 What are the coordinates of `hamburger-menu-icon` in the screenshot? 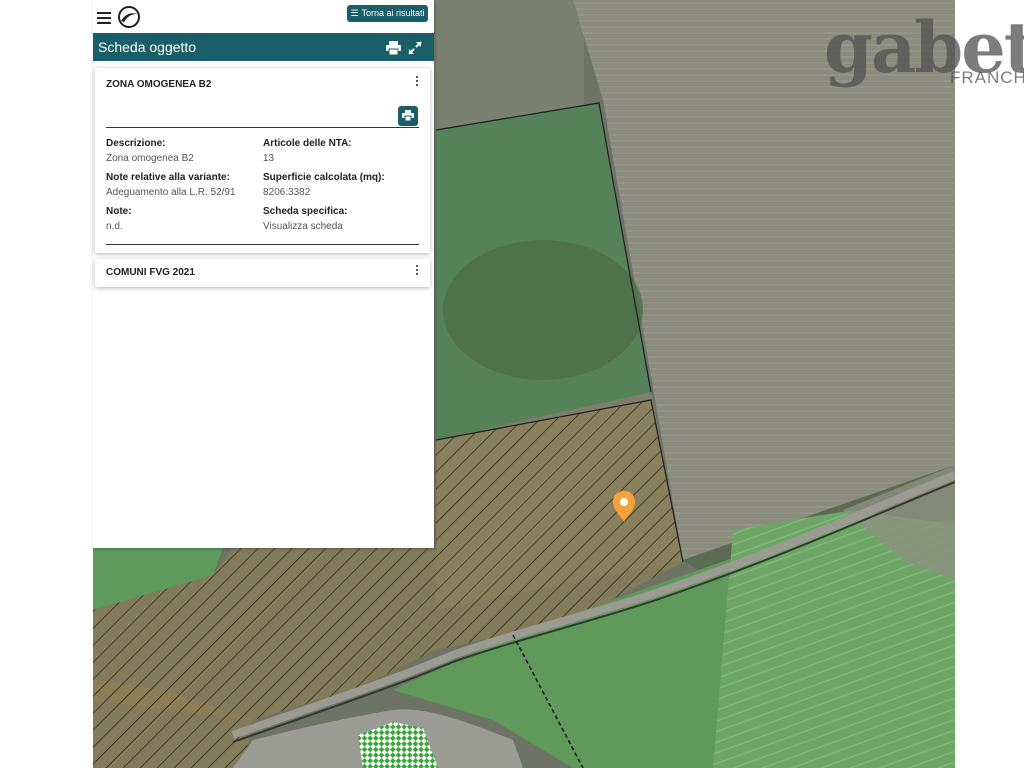 It's located at (104, 18).